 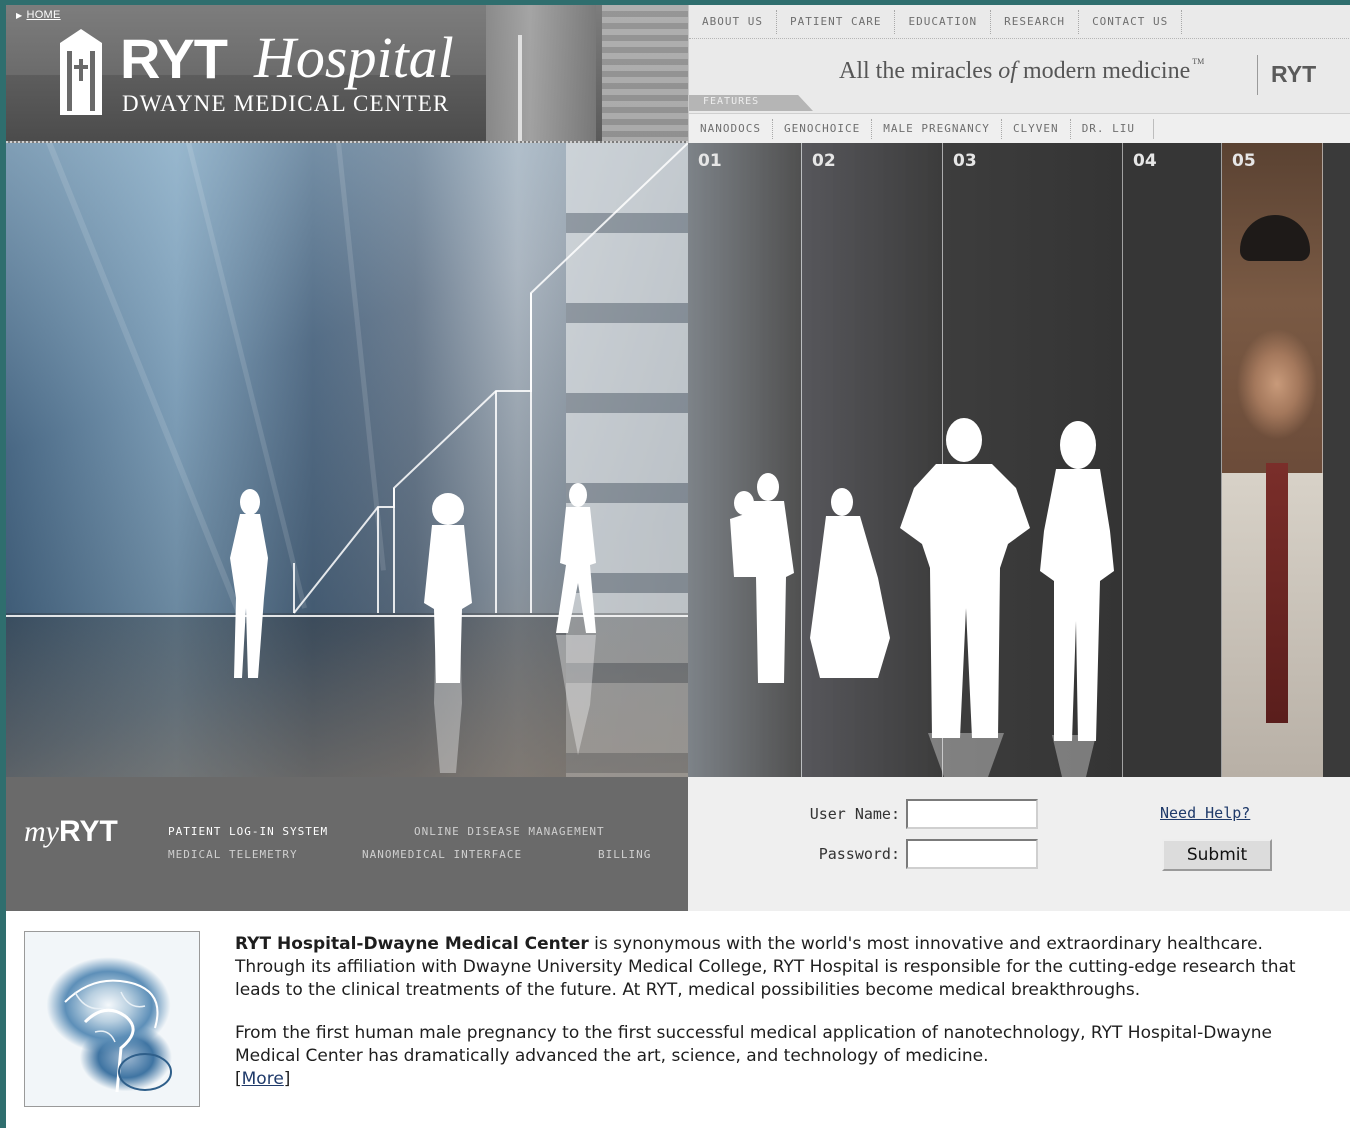 I want to click on feature-column-edge, so click(x=1336, y=460).